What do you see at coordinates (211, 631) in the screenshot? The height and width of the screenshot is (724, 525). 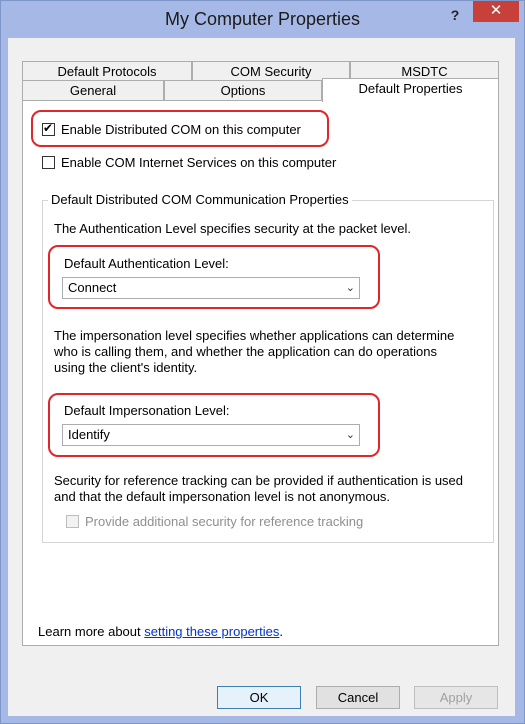 I see `learn-more-link: setting these properties` at bounding box center [211, 631].